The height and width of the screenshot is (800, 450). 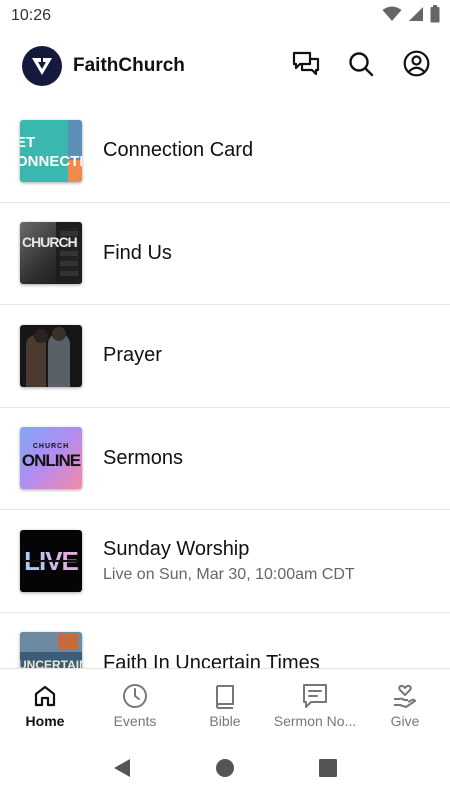 What do you see at coordinates (45, 696) in the screenshot?
I see `home-icon` at bounding box center [45, 696].